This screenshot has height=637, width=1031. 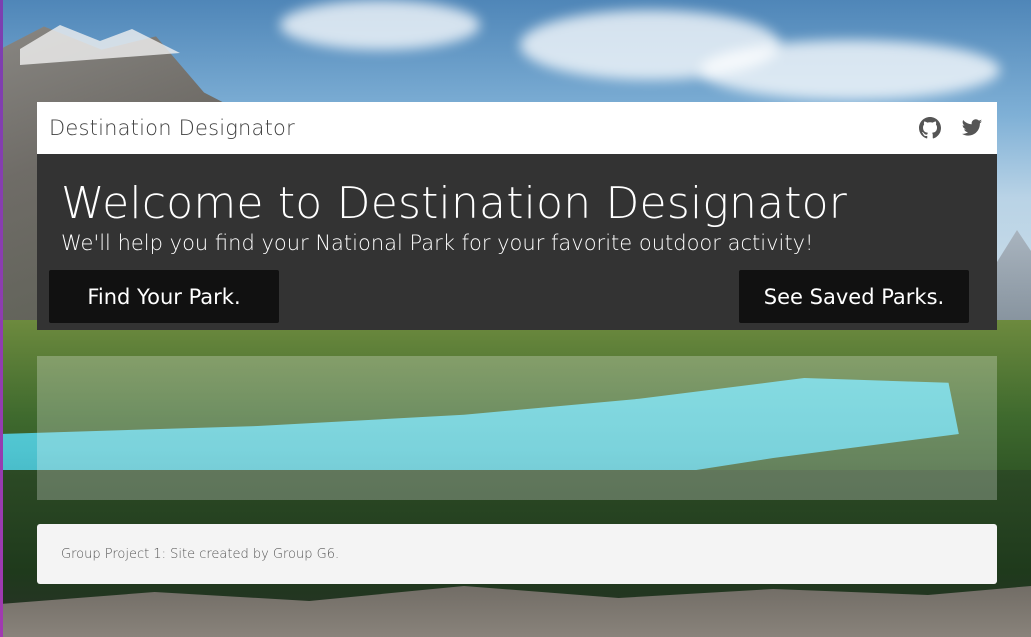 I want to click on see-saved-parks-button: See Saved Parks., so click(x=854, y=296).